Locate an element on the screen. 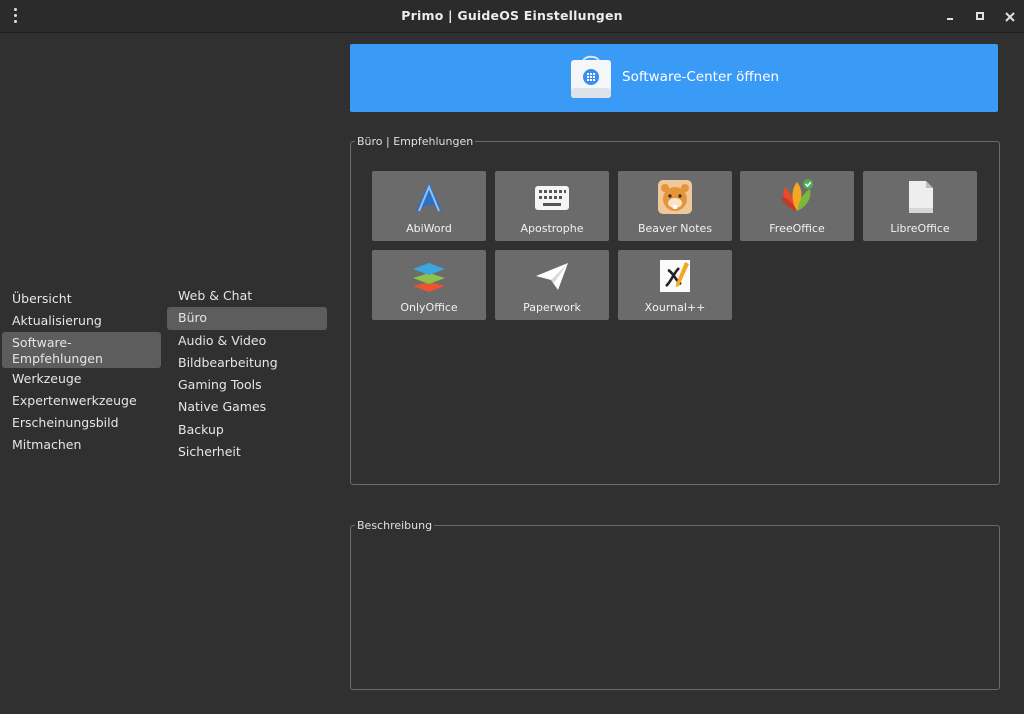 This screenshot has height=714, width=1024. app-label: FreeOffice is located at coordinates (797, 228).